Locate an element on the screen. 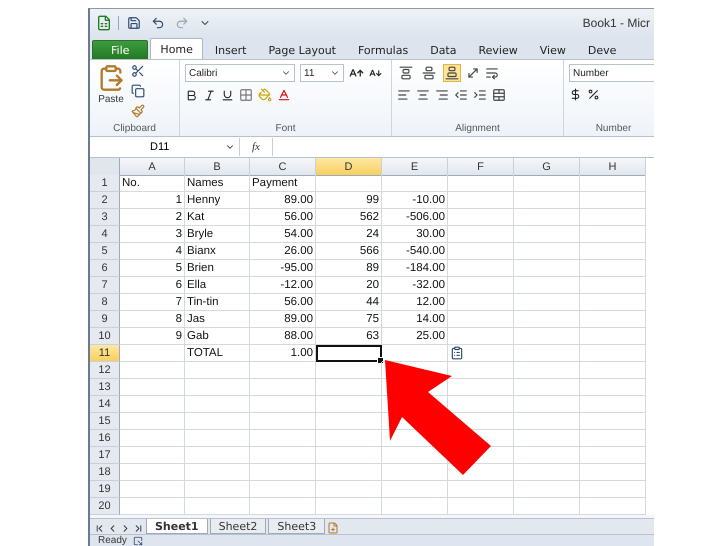 This screenshot has width=728, height=546. save-icon is located at coordinates (134, 23).